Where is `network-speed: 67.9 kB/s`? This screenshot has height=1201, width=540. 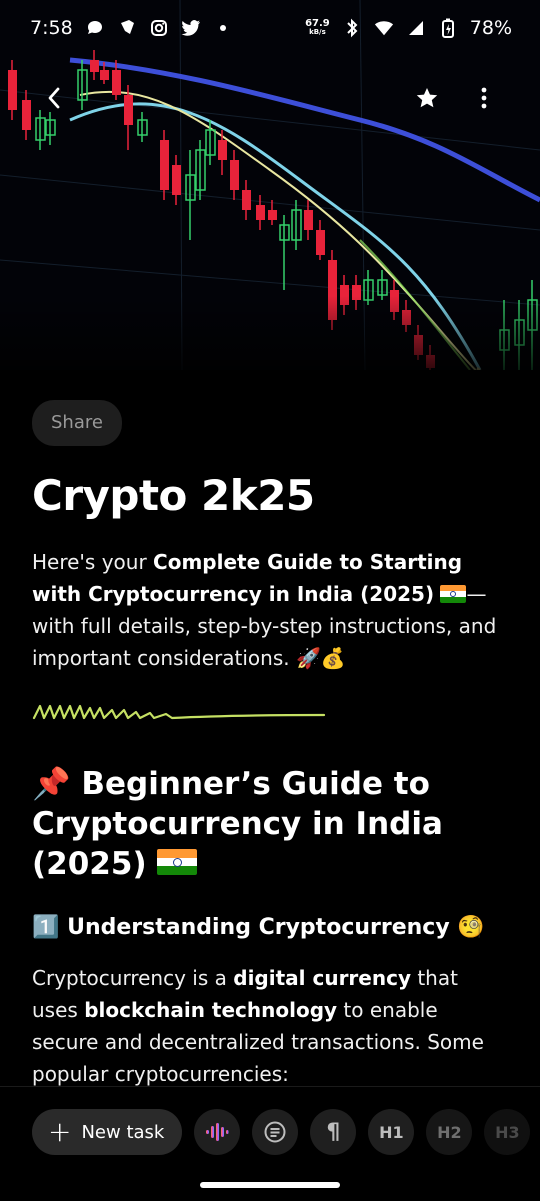
network-speed: 67.9 kB/s is located at coordinates (317, 28).